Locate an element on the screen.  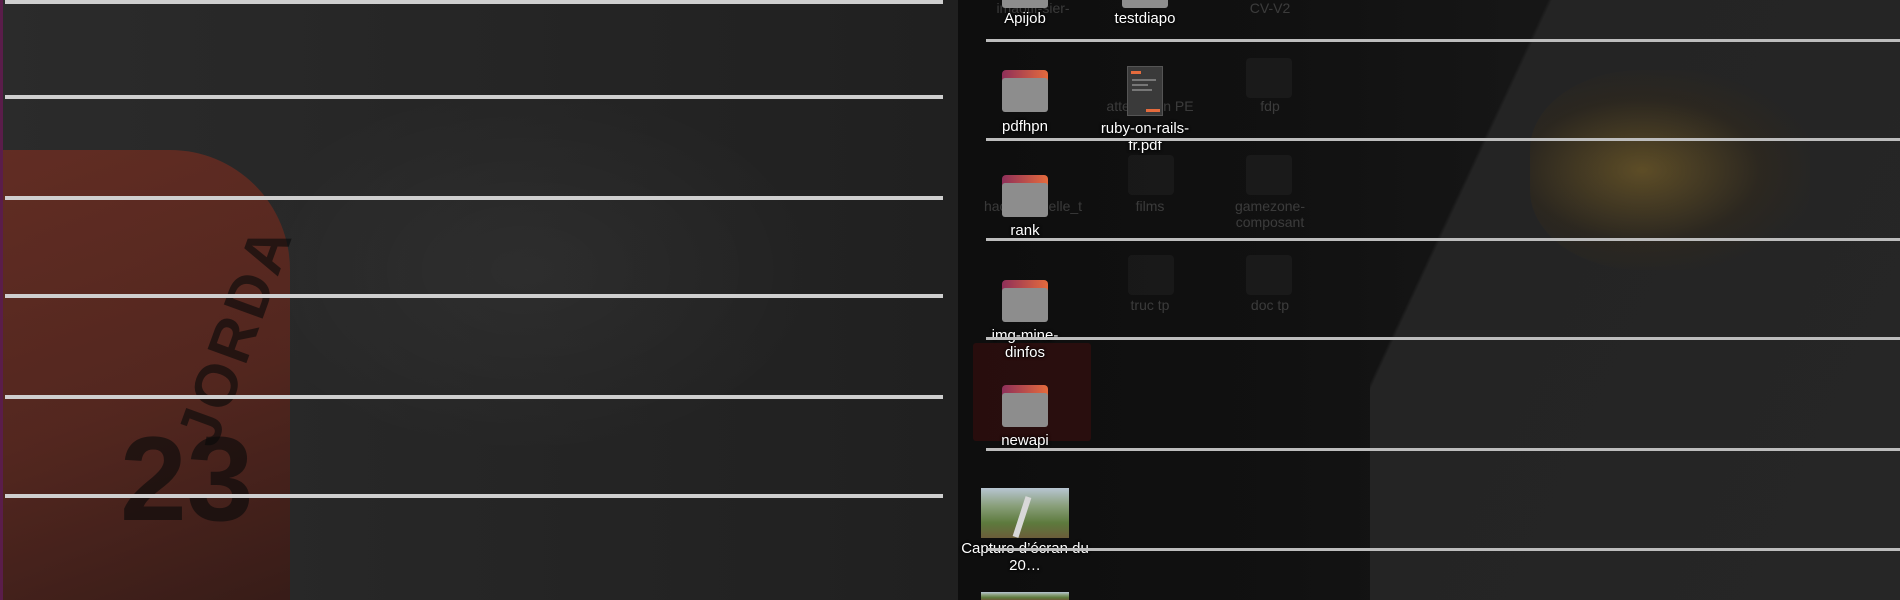
desktop-icon-newapi: newapi is located at coordinates (1025, 417).